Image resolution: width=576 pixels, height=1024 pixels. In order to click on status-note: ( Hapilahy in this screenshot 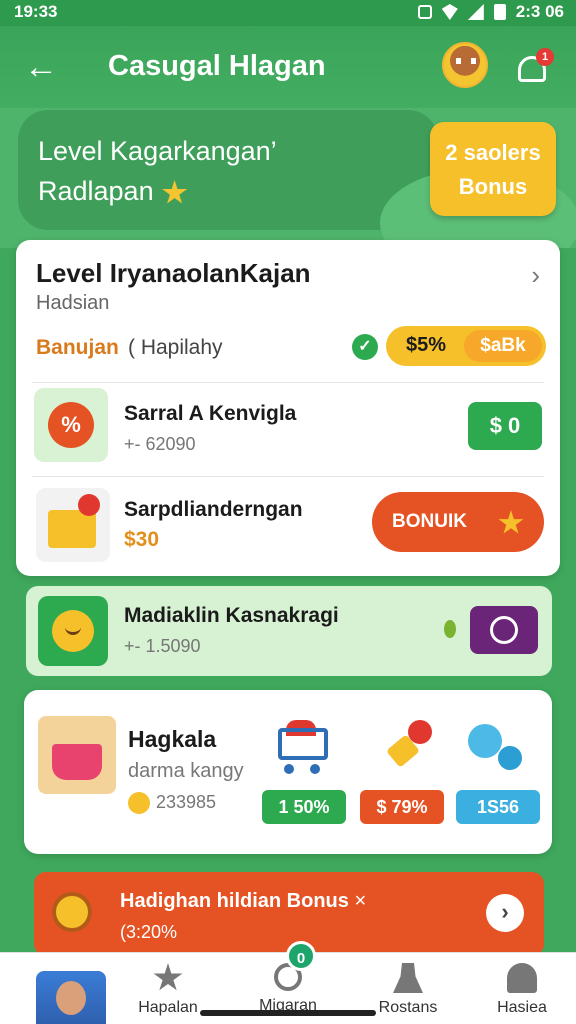, I will do `click(175, 347)`.